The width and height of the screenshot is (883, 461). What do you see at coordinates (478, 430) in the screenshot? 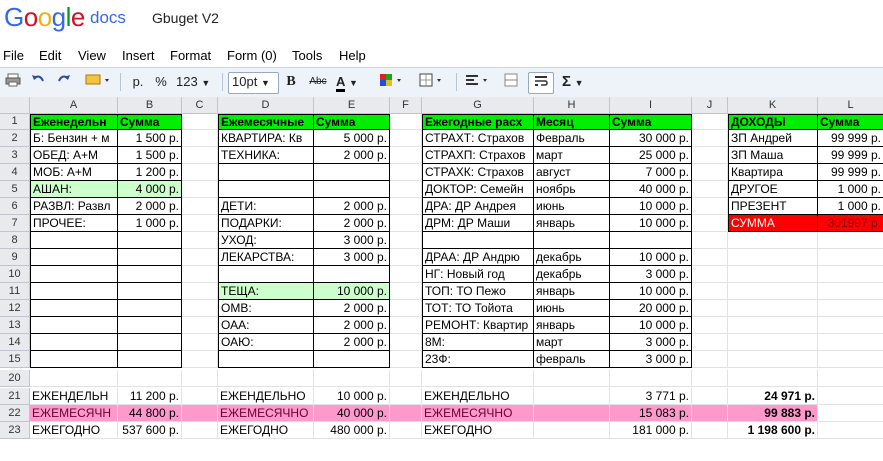
I see `cell-g23: ЕЖЕГОДНО` at bounding box center [478, 430].